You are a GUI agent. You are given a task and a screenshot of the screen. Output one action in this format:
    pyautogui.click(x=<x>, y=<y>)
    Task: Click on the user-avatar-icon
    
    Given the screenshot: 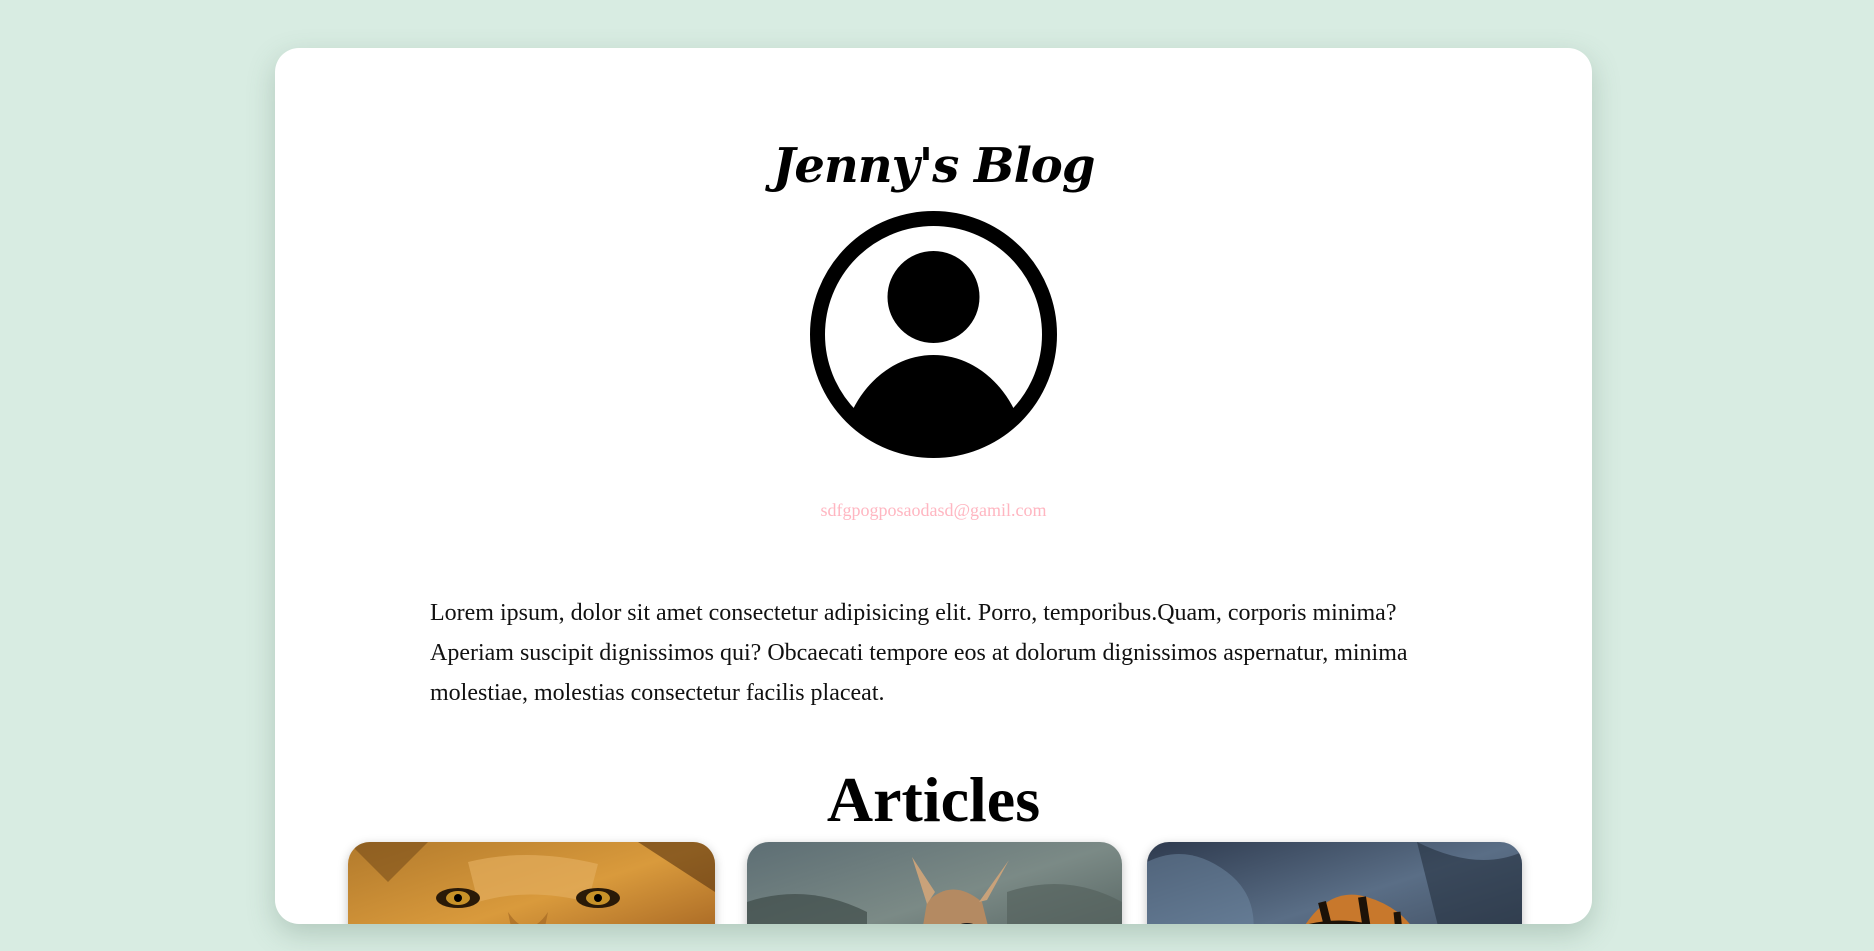 What is the action you would take?
    pyautogui.click(x=933, y=334)
    